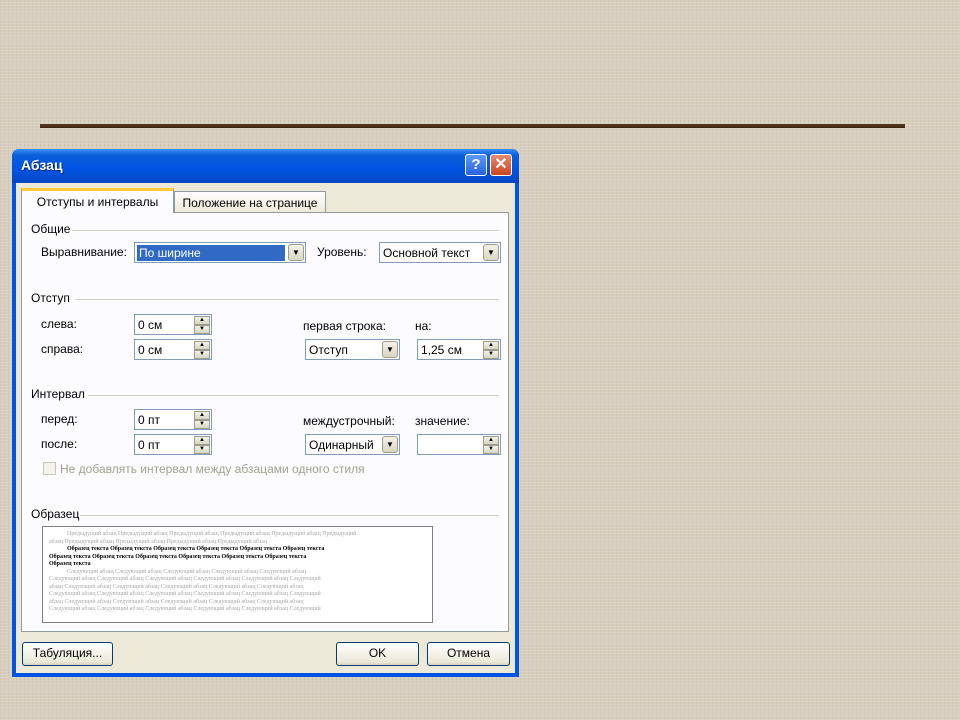  Describe the element at coordinates (149, 445) in the screenshot. I see `spacing-after-value: 0 пт` at that location.